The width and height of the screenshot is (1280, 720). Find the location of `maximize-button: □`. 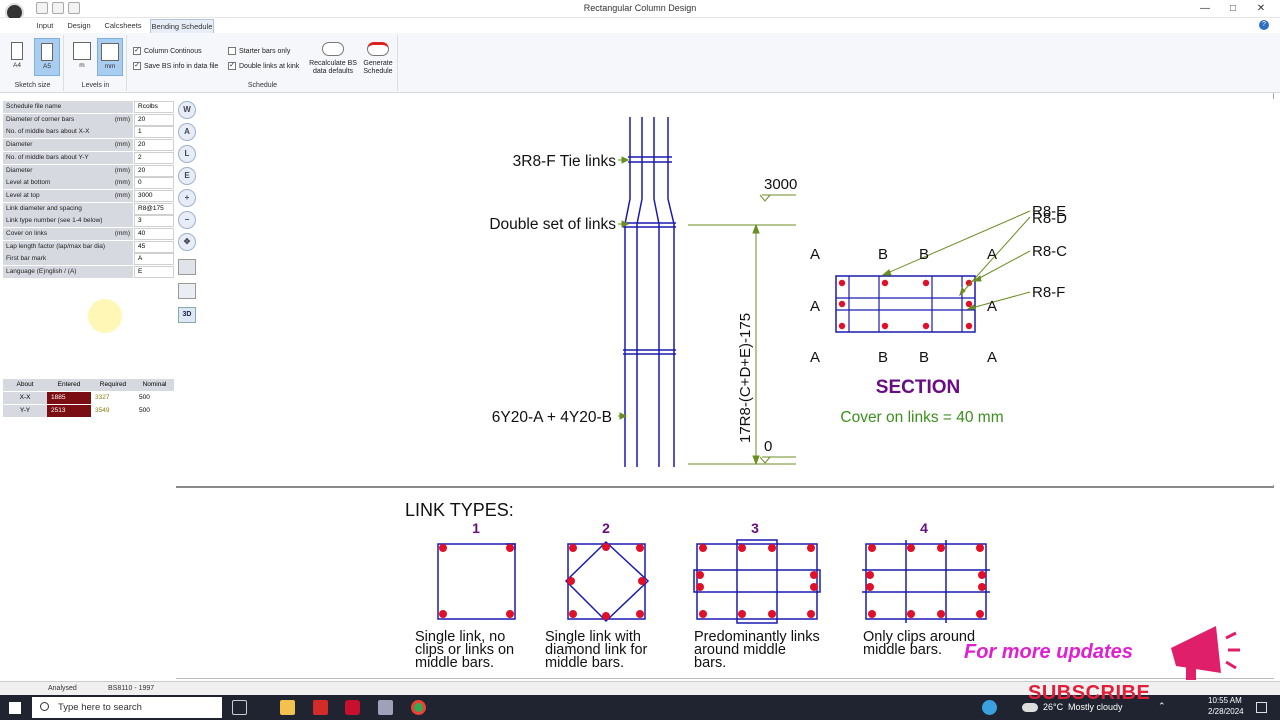

maximize-button: □ is located at coordinates (1233, 9).